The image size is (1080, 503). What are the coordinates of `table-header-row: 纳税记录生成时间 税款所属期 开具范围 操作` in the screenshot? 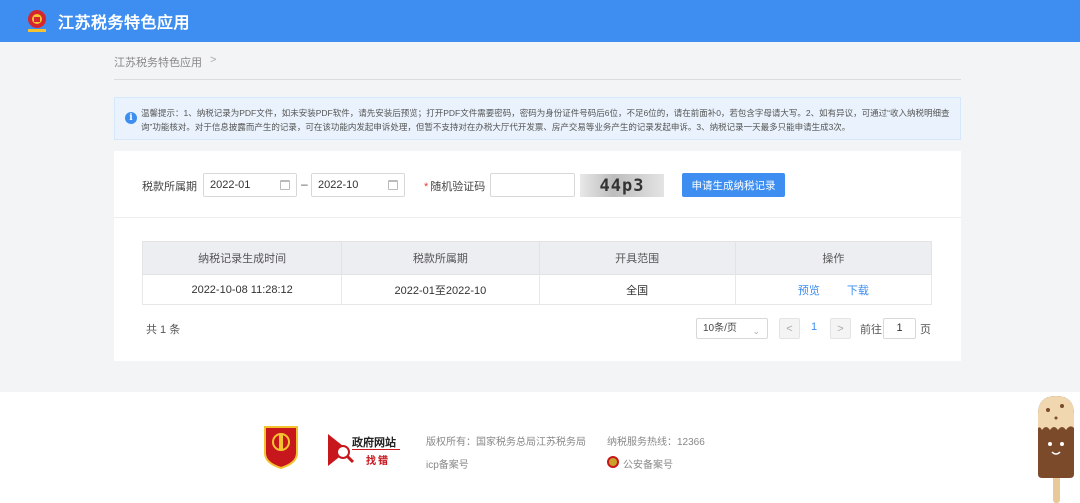 It's located at (537, 258).